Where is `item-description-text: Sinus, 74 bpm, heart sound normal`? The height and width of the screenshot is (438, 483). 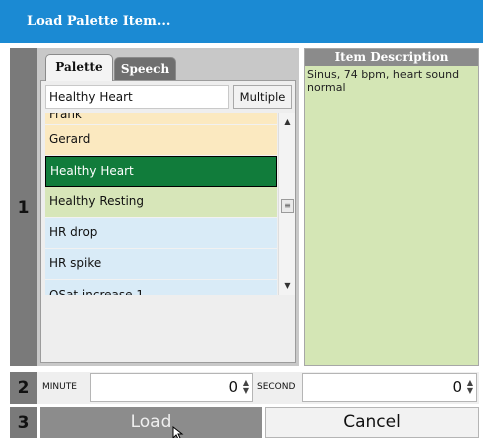 item-description-text: Sinus, 74 bpm, heart sound normal is located at coordinates (383, 81).